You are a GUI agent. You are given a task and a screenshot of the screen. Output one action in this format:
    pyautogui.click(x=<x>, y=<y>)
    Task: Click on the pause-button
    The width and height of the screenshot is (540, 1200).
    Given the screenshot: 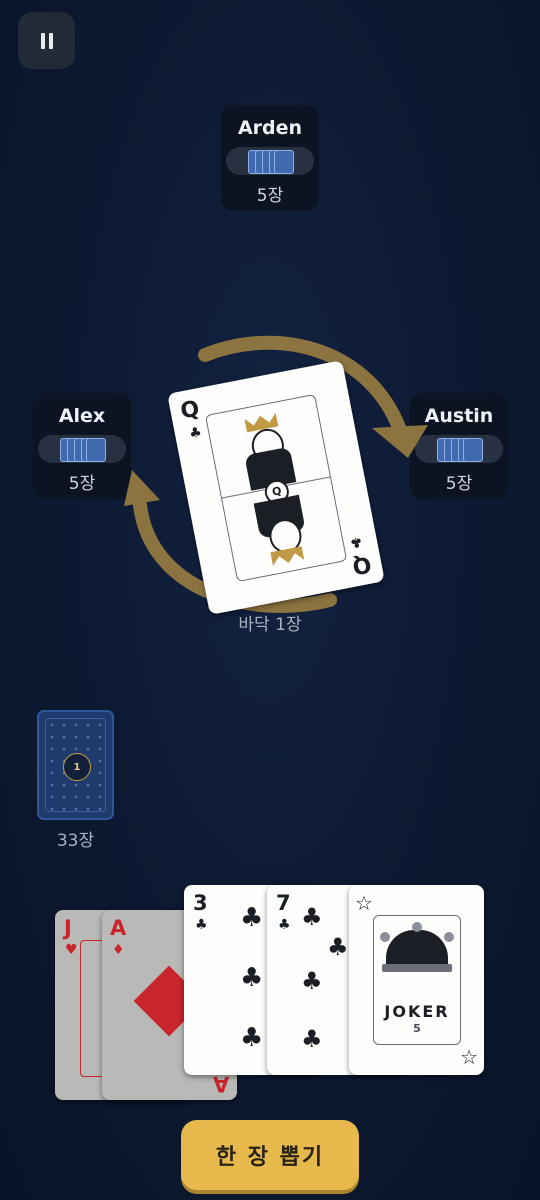 What is the action you would take?
    pyautogui.click(x=46, y=40)
    